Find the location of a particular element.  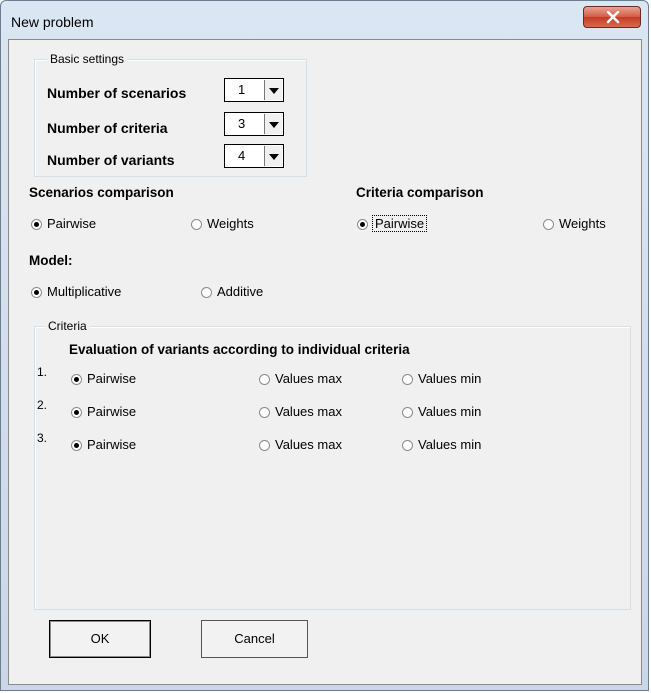

close-button is located at coordinates (612, 17).